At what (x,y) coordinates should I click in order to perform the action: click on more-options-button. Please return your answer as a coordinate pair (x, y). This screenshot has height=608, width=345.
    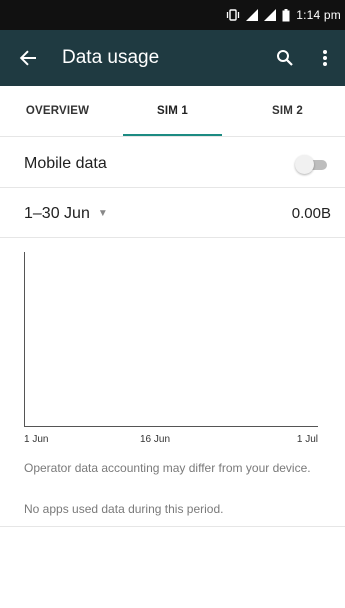
    Looking at the image, I should click on (325, 58).